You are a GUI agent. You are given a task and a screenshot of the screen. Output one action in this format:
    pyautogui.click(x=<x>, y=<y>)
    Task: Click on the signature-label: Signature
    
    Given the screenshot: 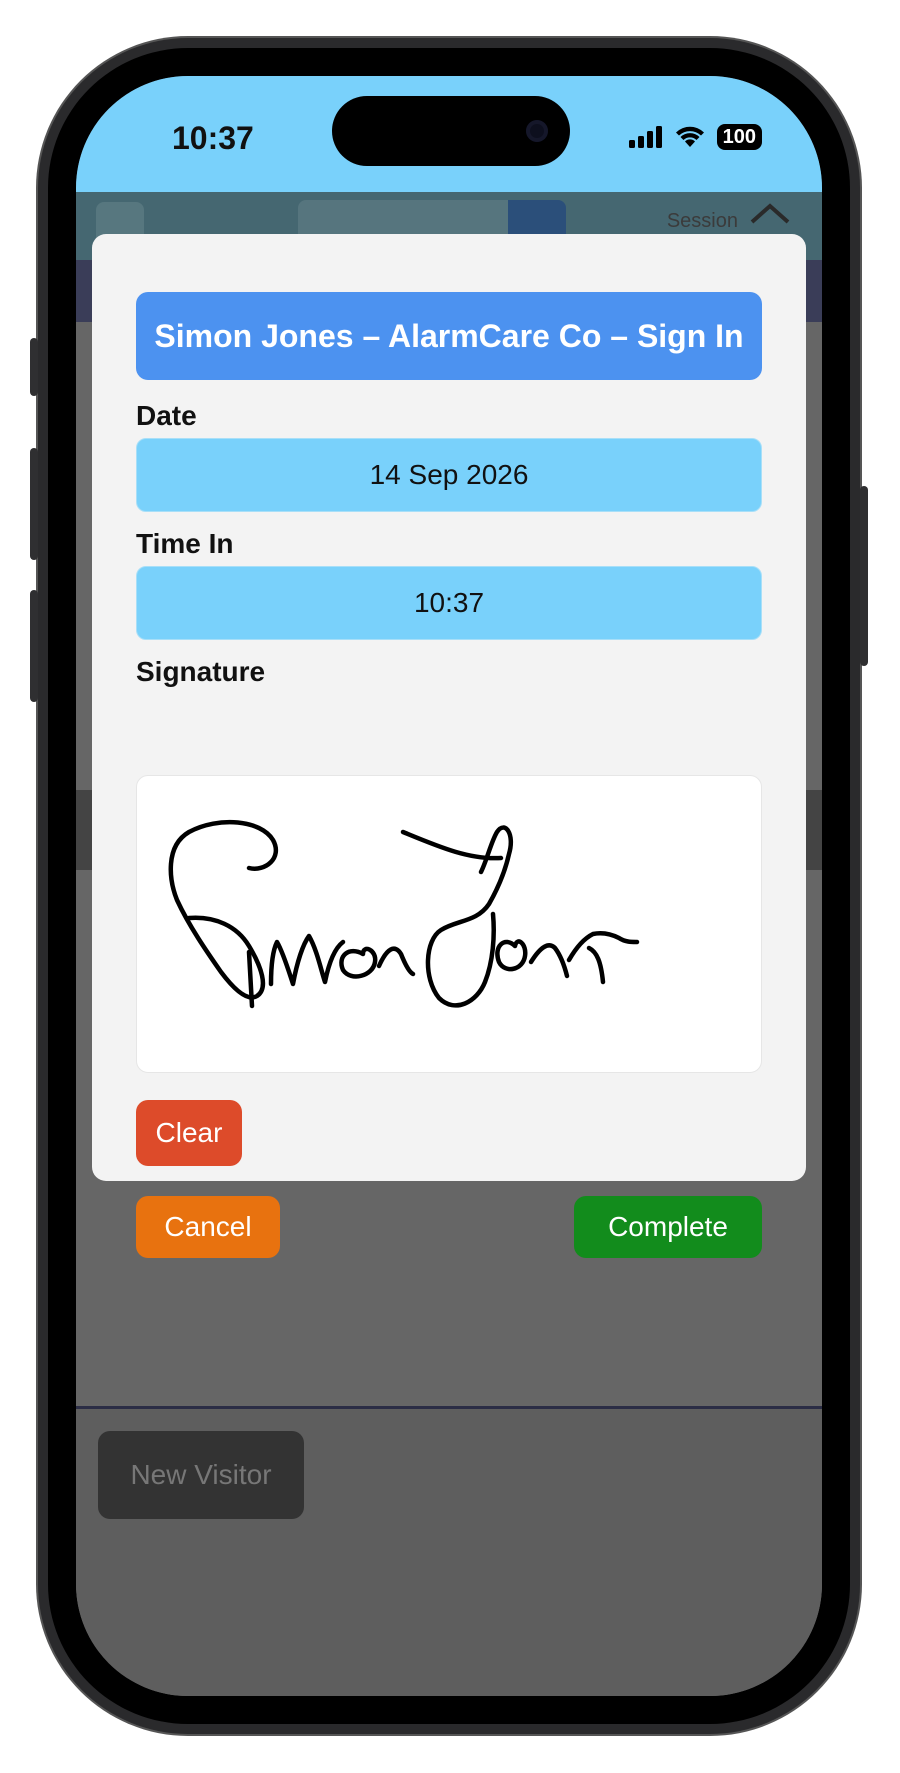 What is the action you would take?
    pyautogui.click(x=201, y=671)
    